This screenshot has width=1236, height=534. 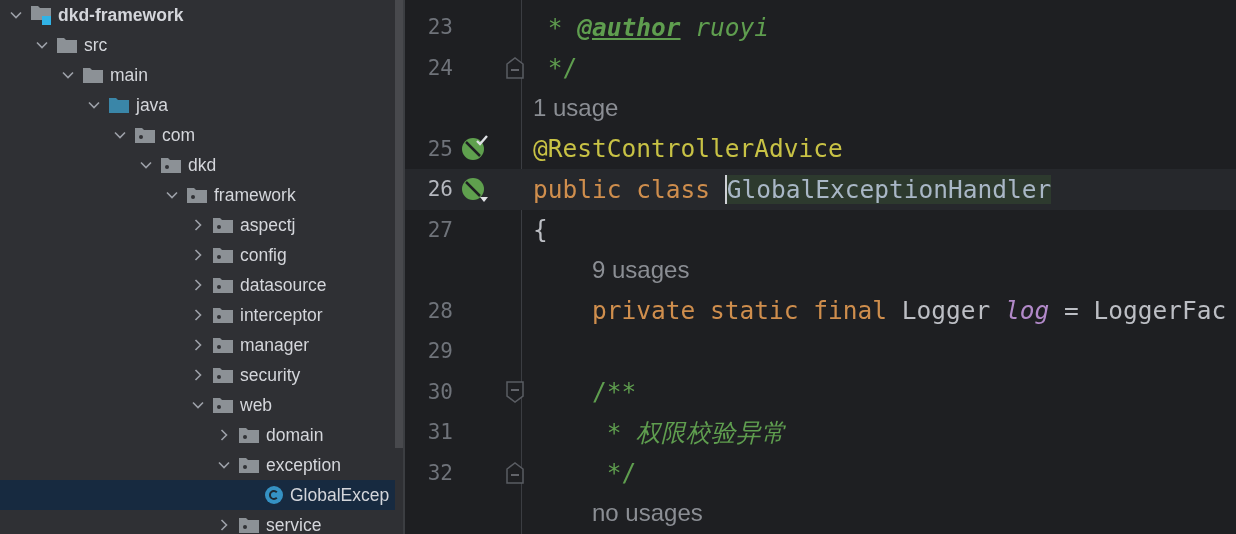 I want to click on line-number: 28, so click(x=440, y=310).